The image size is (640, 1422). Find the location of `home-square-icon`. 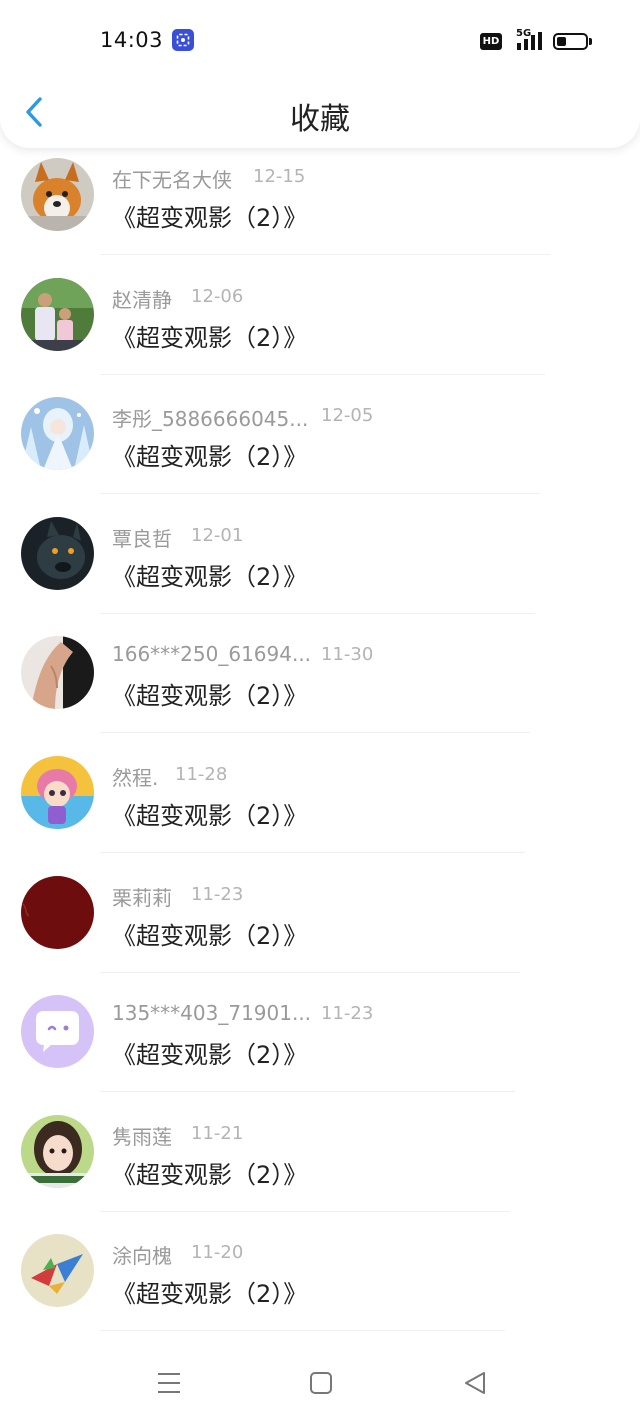

home-square-icon is located at coordinates (321, 1383).